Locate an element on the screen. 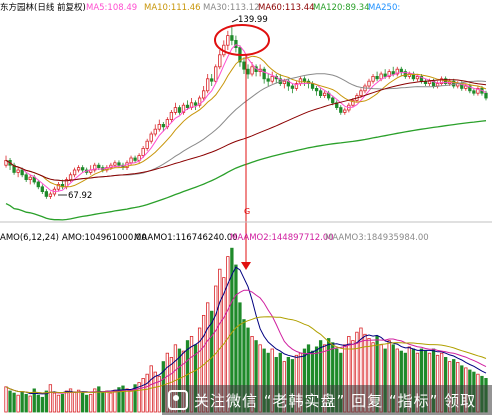 The image size is (492, 415). ma60-label: MA60:113.44 is located at coordinates (286, 8).